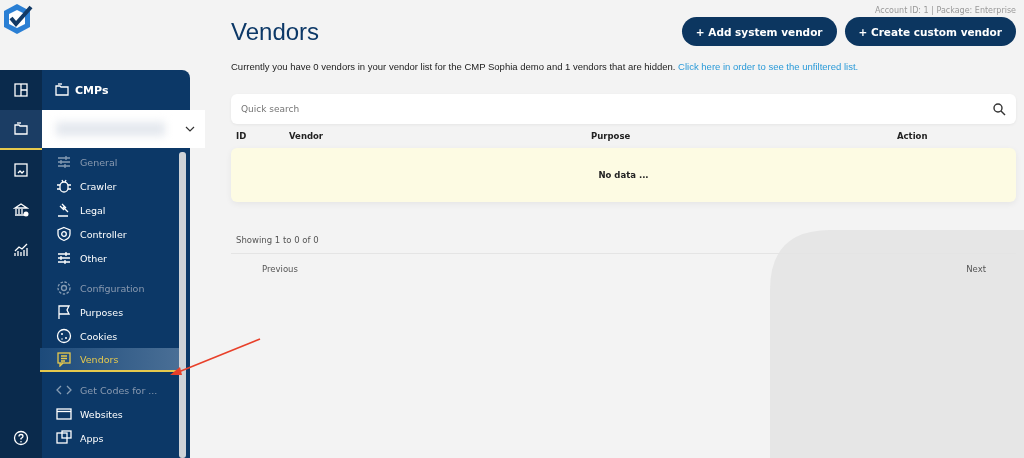 The image size is (1024, 458). Describe the element at coordinates (182, 305) in the screenshot. I see `scrollbar` at that location.